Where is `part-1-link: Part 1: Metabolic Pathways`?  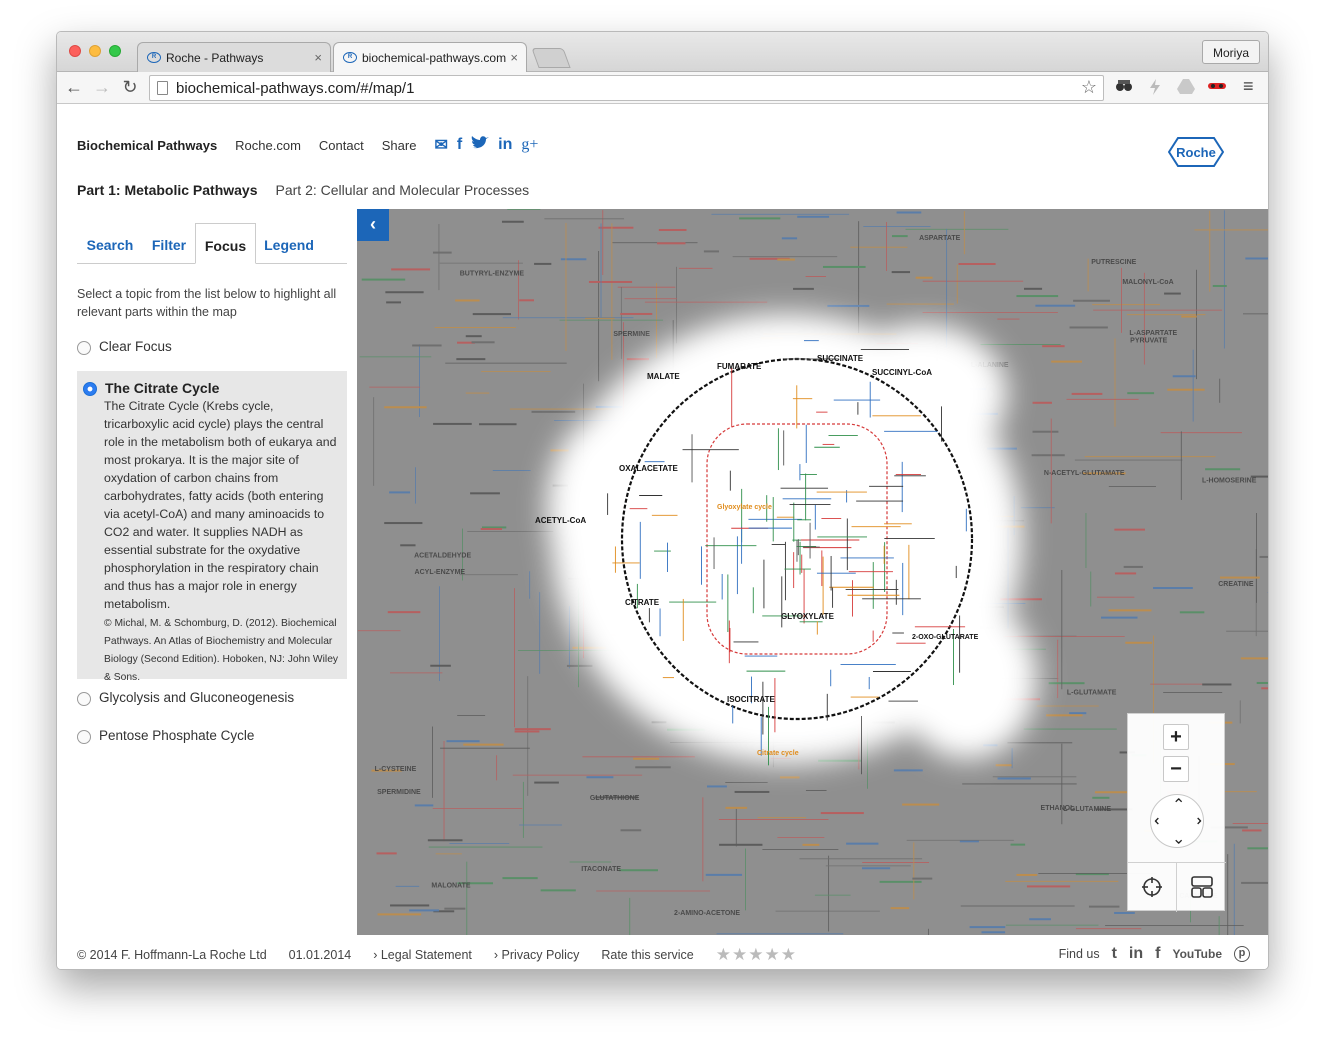 part-1-link: Part 1: Metabolic Pathways is located at coordinates (167, 190).